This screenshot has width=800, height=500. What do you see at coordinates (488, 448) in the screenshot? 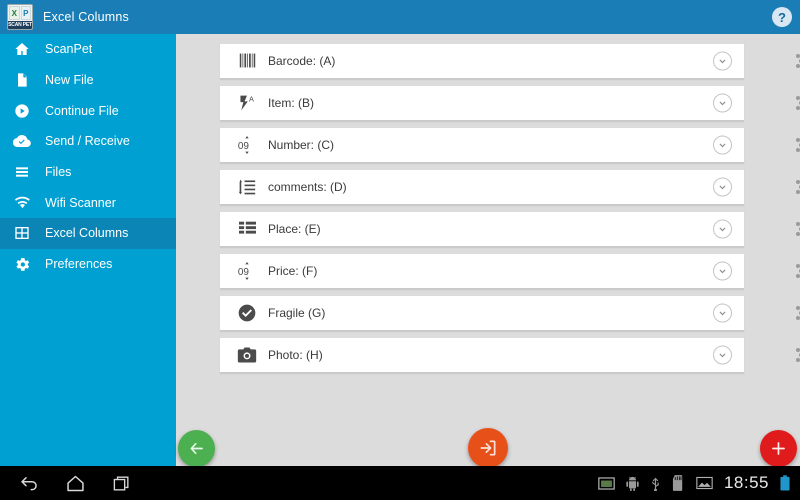
I see `exit-fab-button` at bounding box center [488, 448].